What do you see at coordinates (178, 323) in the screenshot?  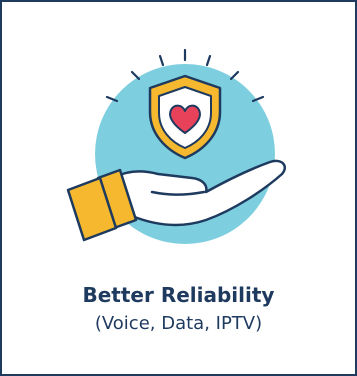 I see `card-subtitle: (Voice, Data, IPTV)` at bounding box center [178, 323].